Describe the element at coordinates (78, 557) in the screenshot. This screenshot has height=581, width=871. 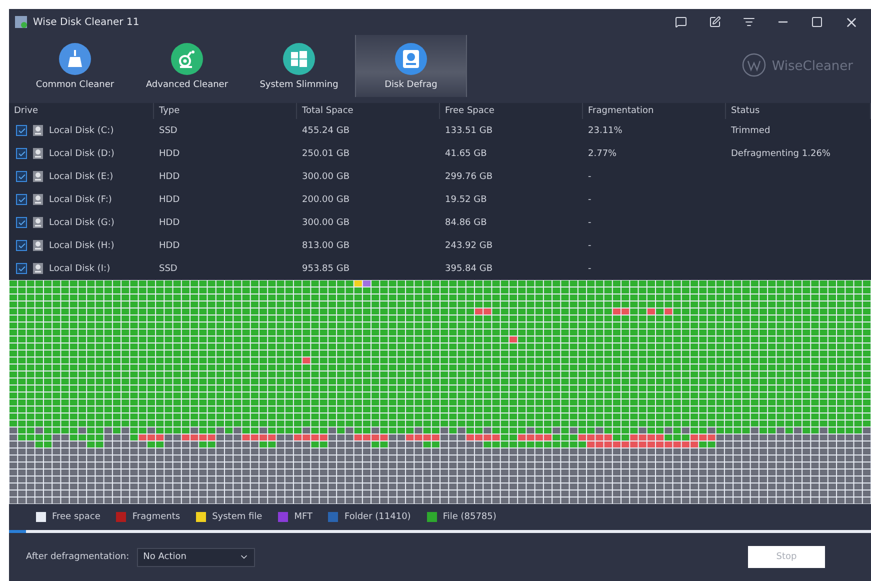
I see `after-defrag-label: After defragmentation:` at that location.